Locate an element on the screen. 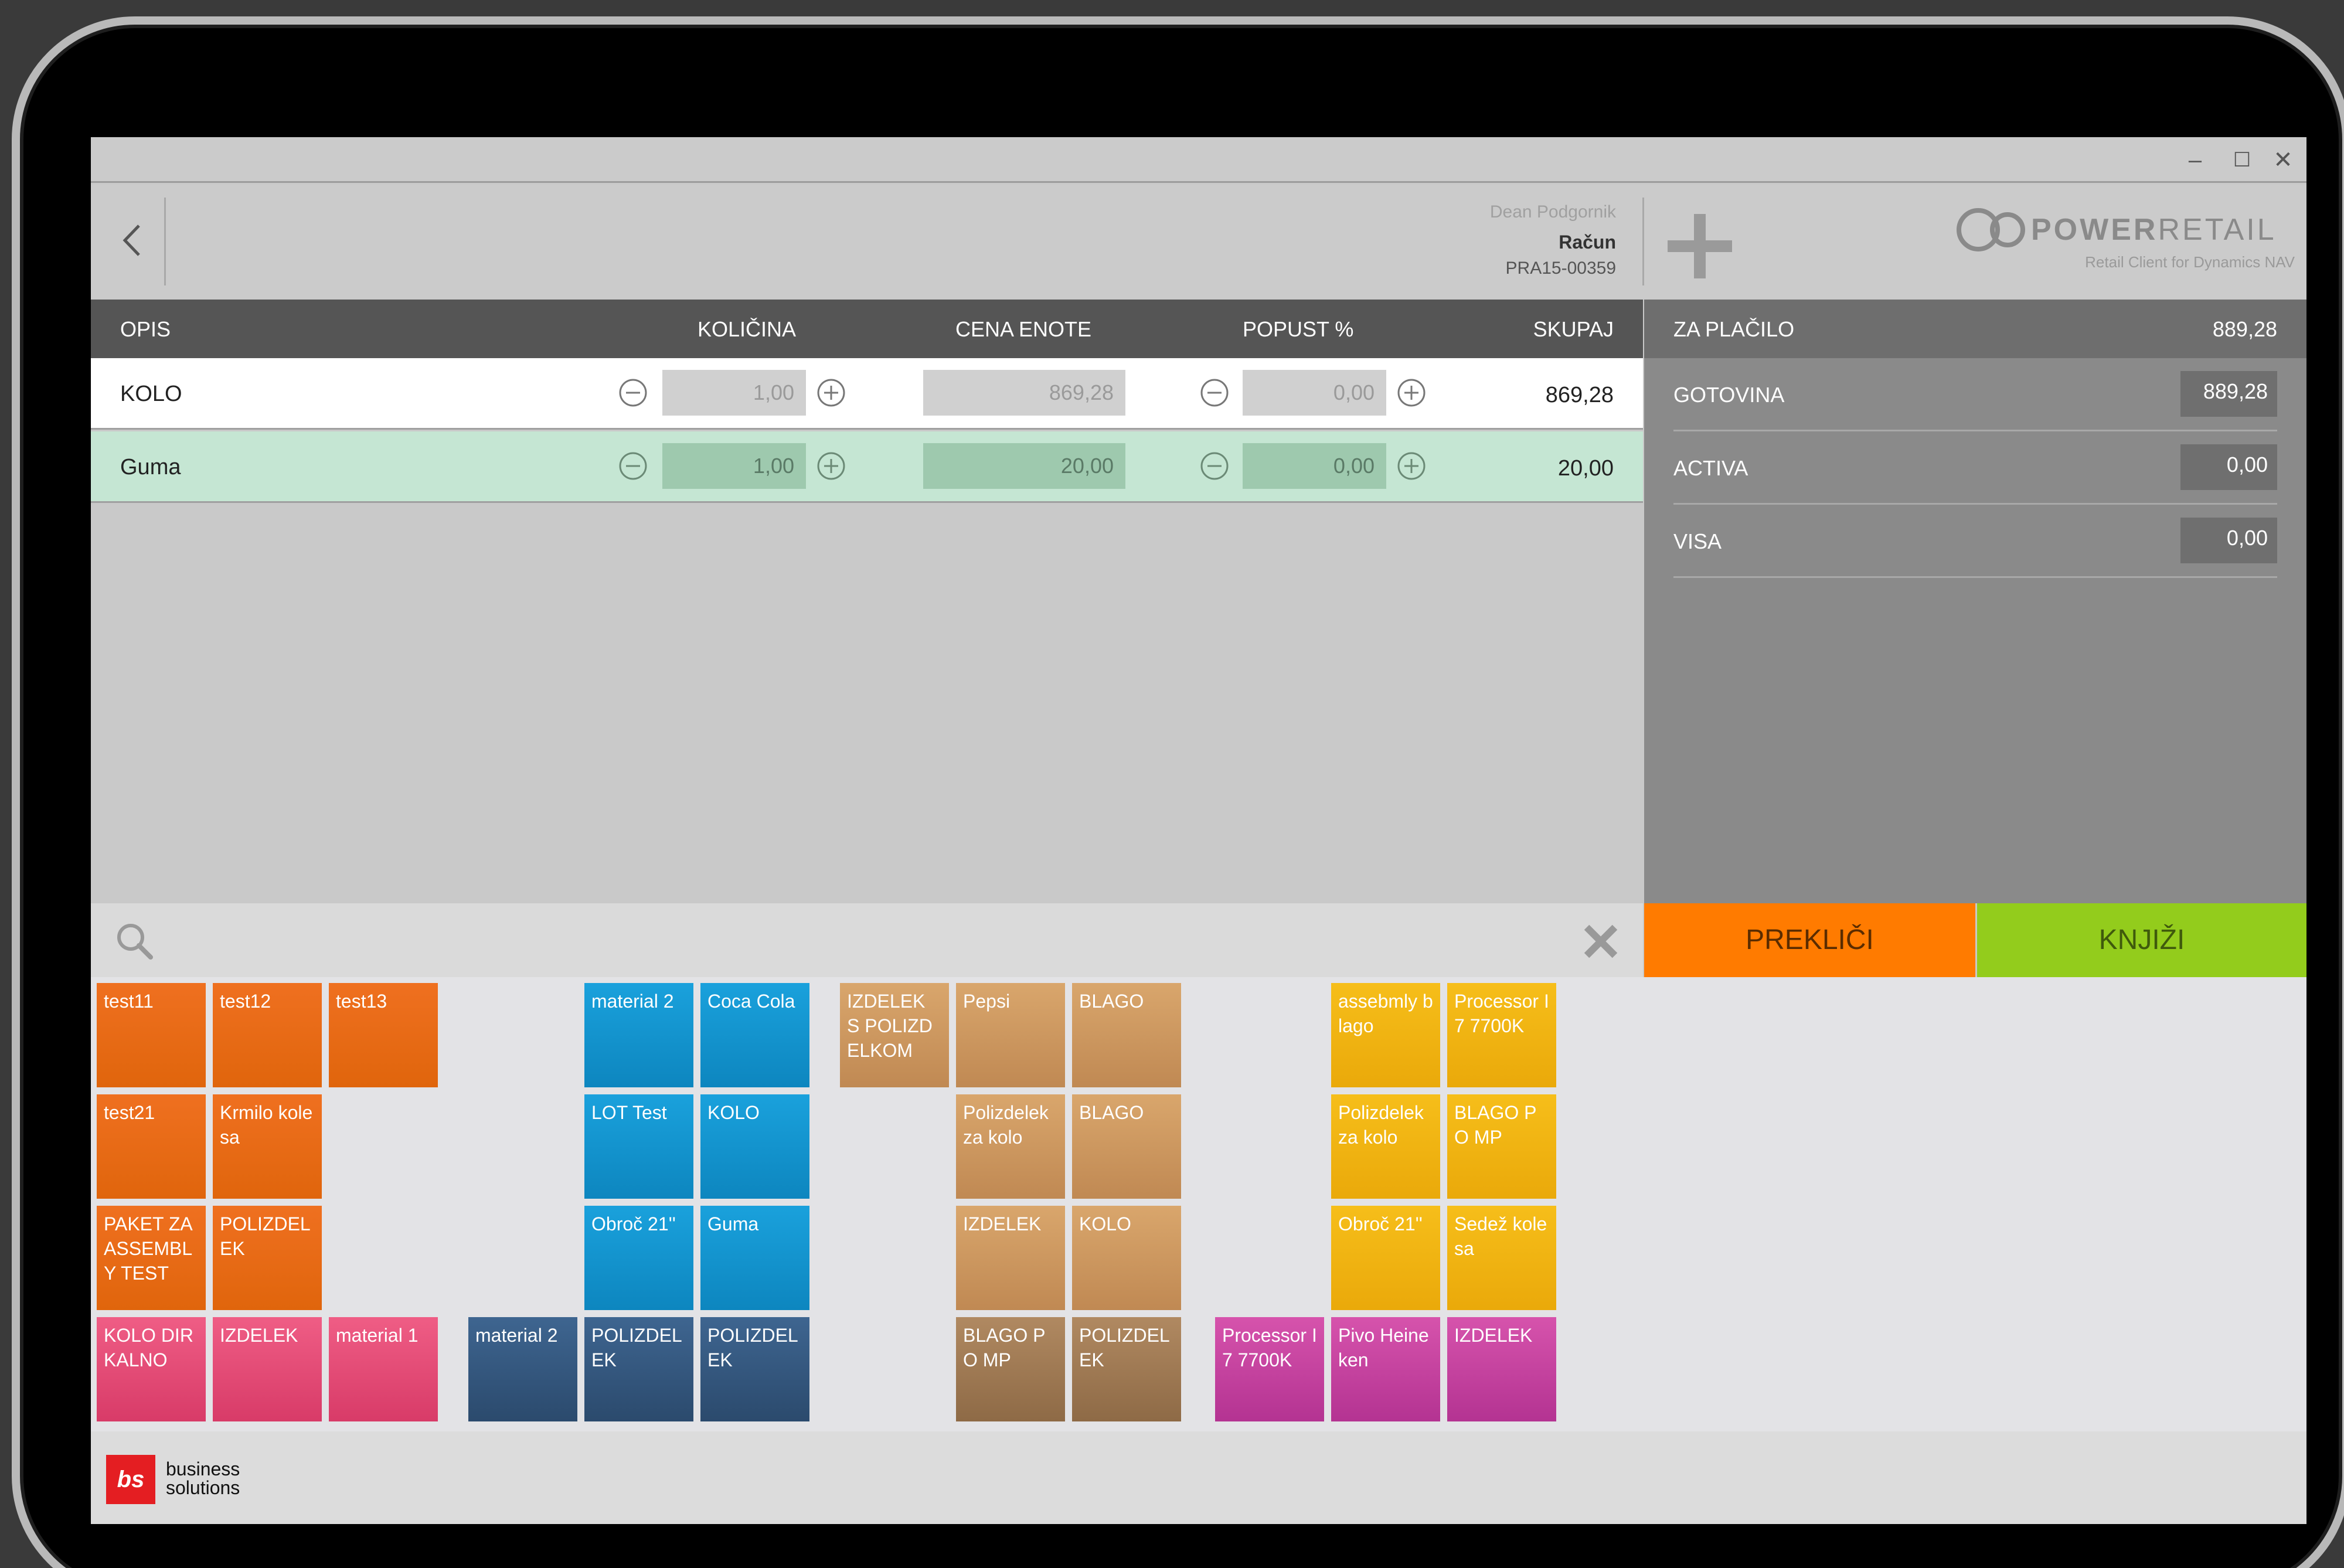 The height and width of the screenshot is (1568, 2344). footer: bs business solutions is located at coordinates (1198, 1478).